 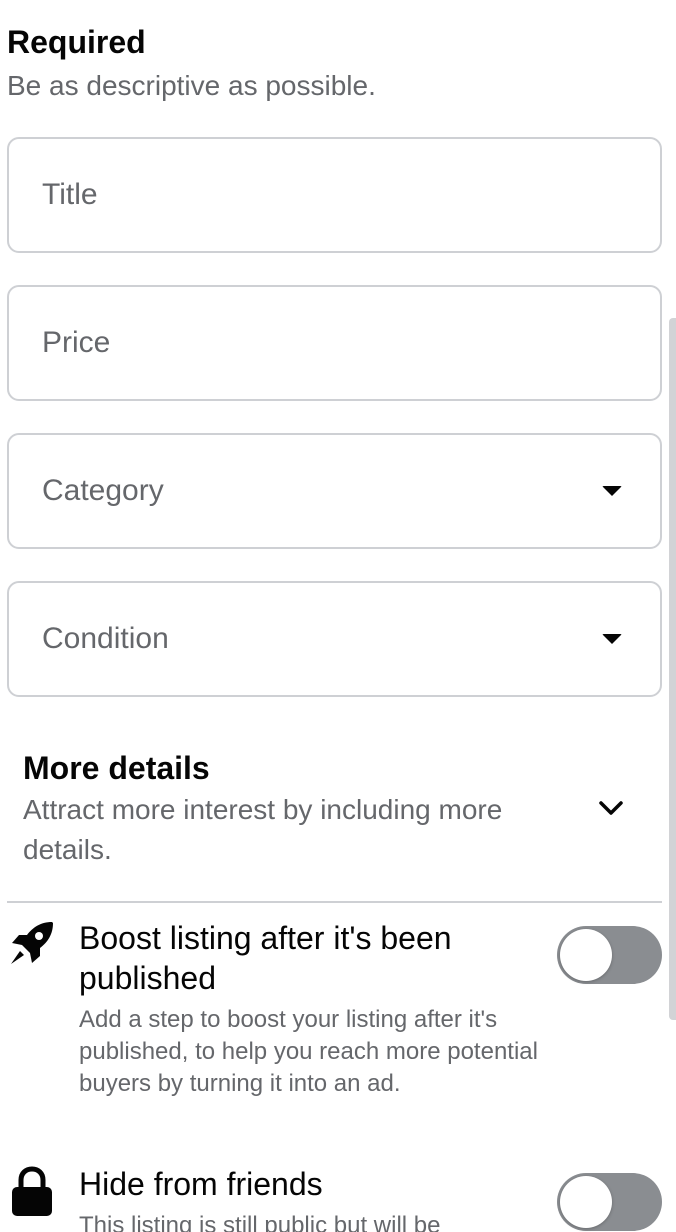 I want to click on required-section-subtitle: Be as descriptive as possible., so click(x=191, y=85).